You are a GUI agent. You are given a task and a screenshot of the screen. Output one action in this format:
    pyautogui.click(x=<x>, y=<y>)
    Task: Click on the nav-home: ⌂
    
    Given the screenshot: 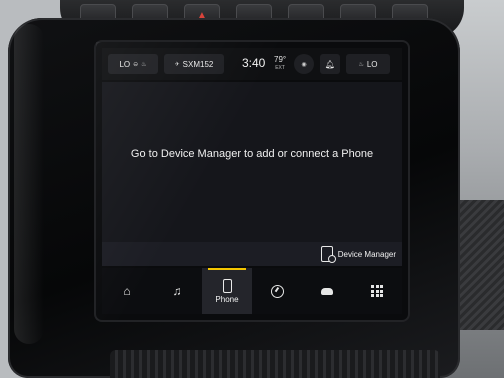 What is the action you would take?
    pyautogui.click(x=127, y=291)
    